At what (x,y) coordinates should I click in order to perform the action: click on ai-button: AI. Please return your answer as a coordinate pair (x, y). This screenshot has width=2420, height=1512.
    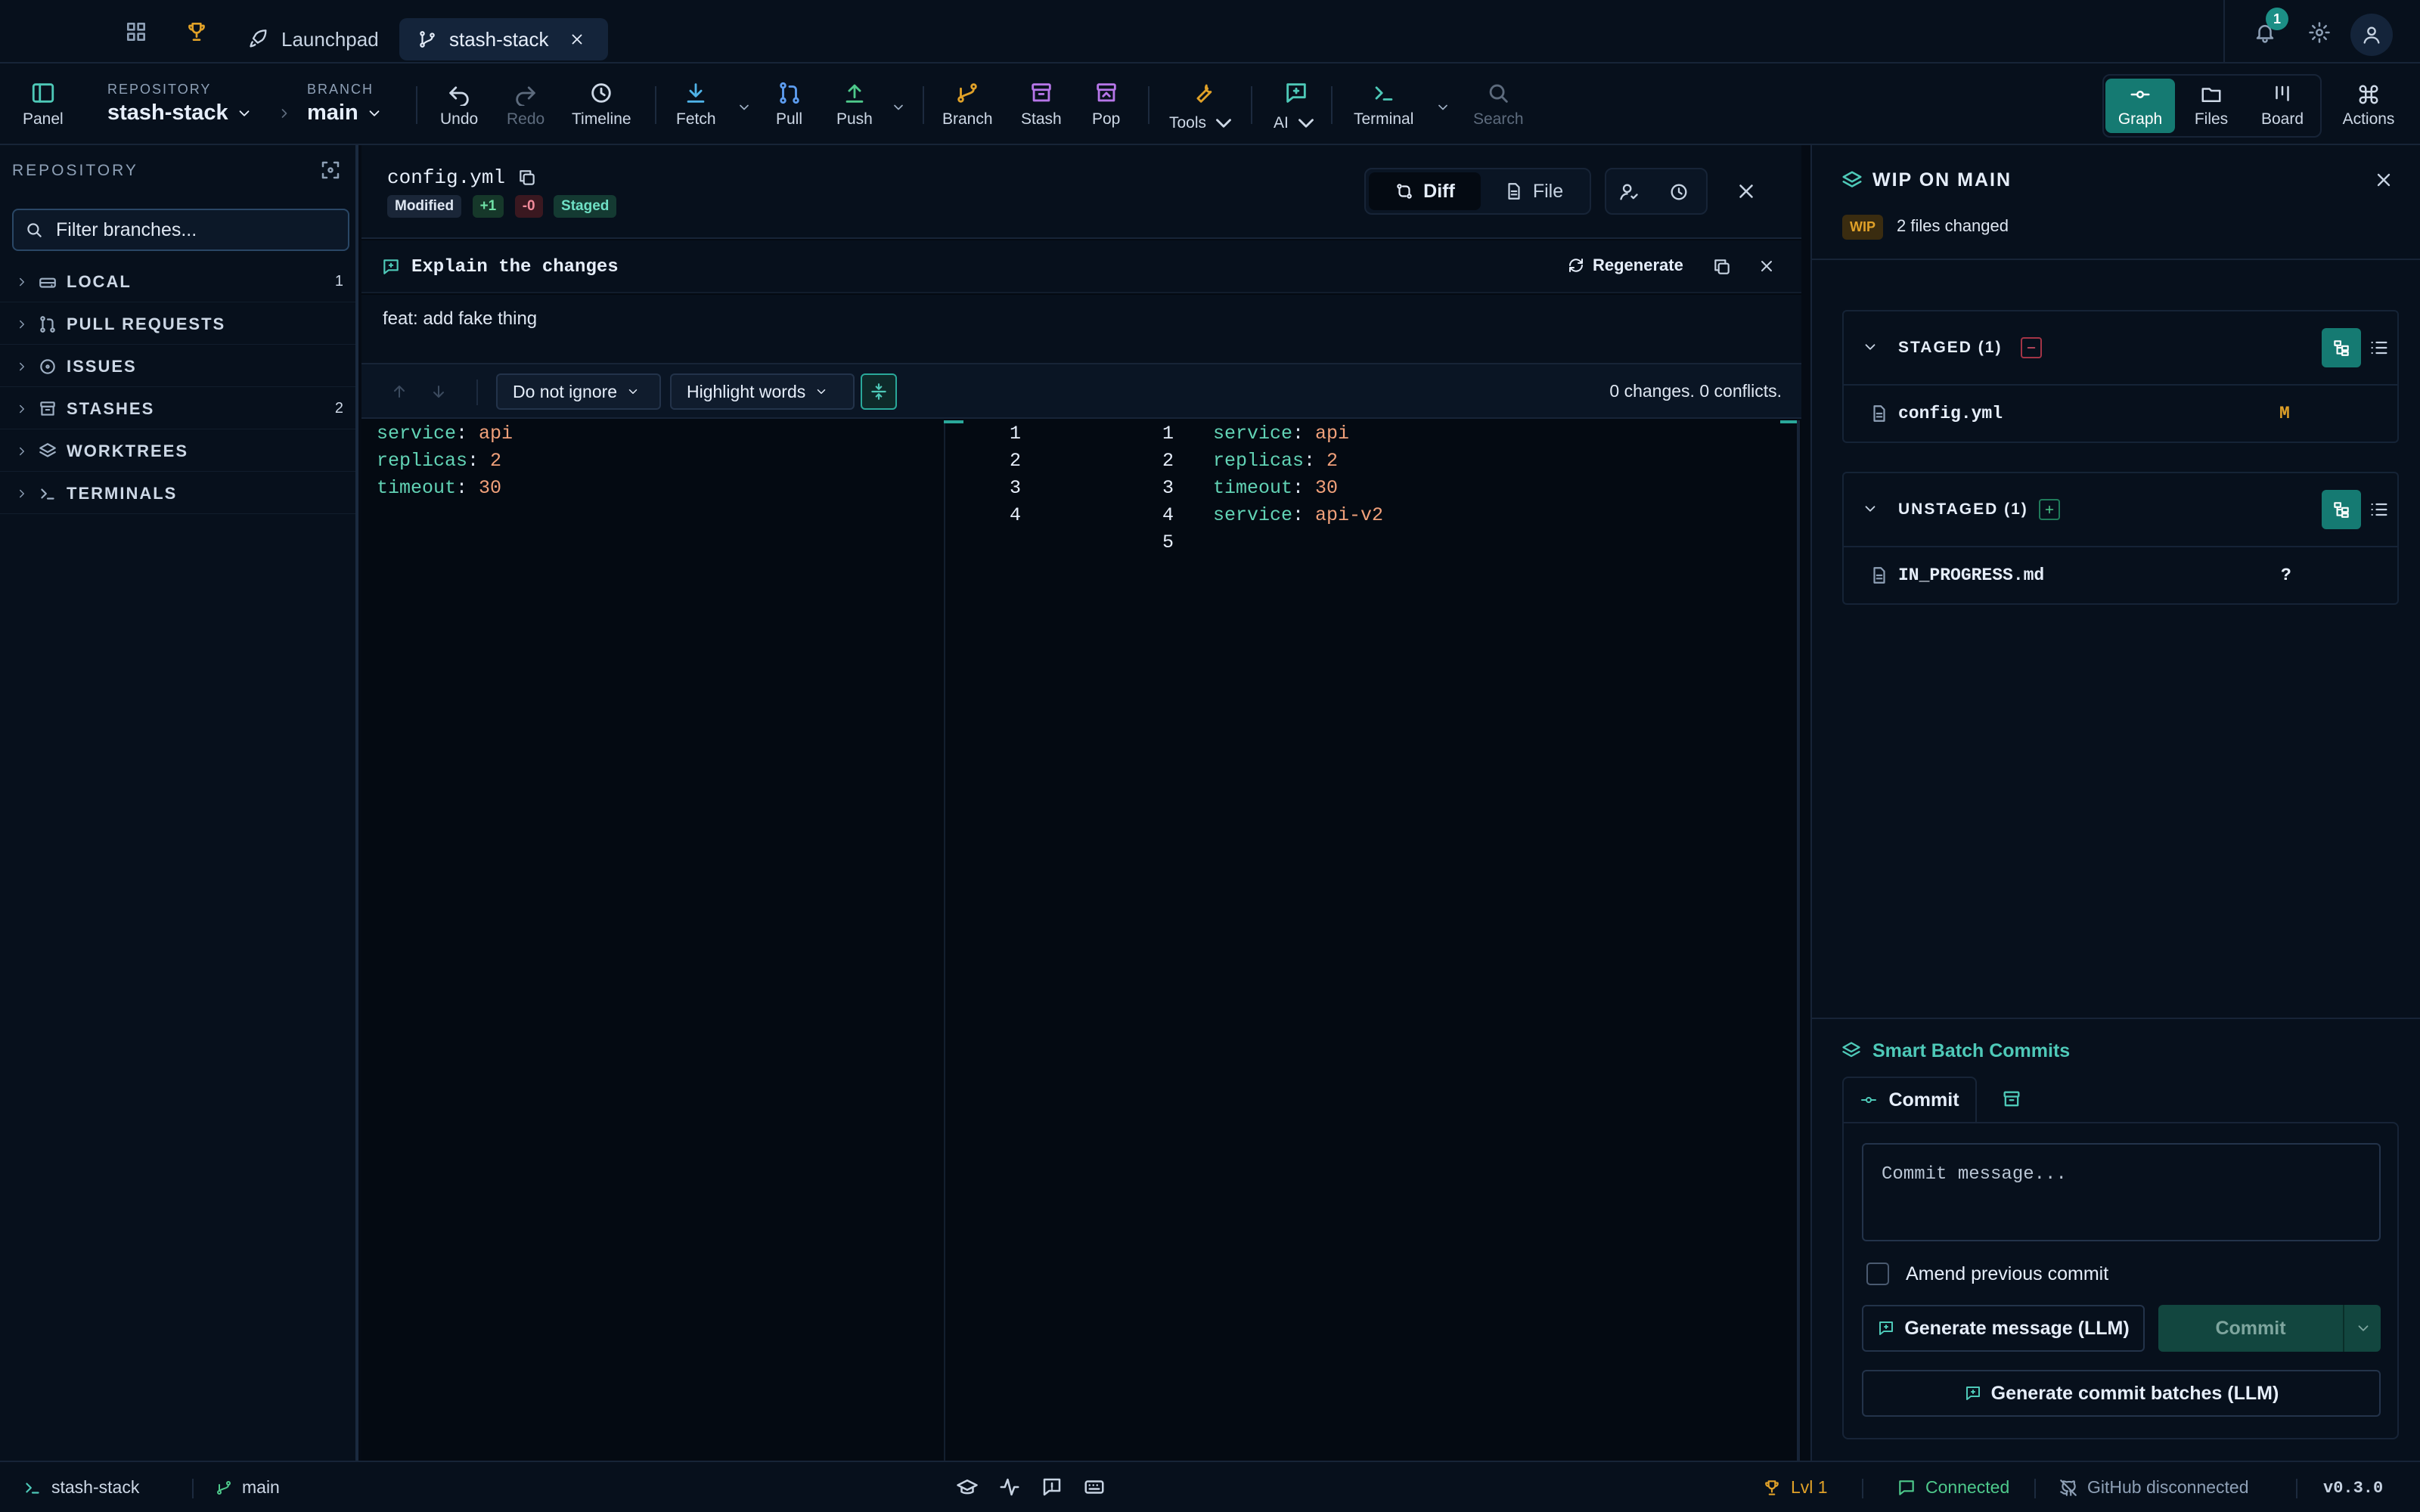
    Looking at the image, I should click on (1296, 108).